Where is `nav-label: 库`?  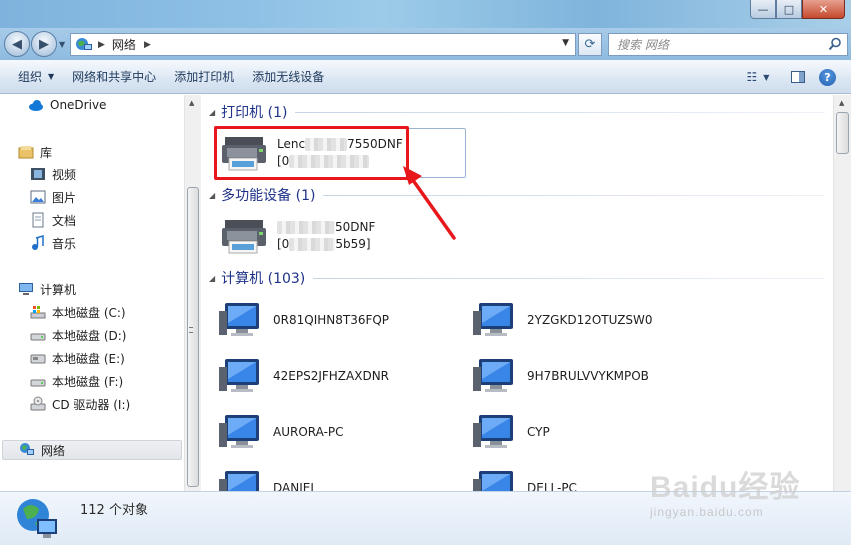
nav-label: 库 is located at coordinates (46, 152).